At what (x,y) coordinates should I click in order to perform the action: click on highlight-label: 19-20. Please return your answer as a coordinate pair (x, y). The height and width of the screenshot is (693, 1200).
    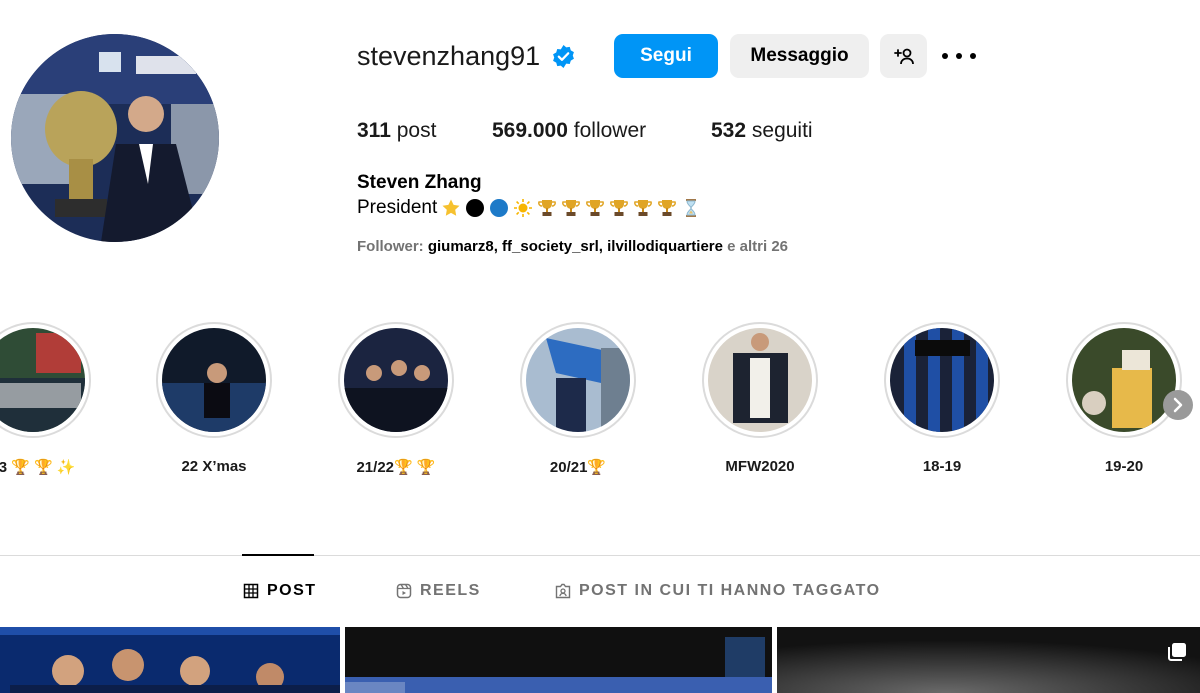
    Looking at the image, I should click on (1124, 466).